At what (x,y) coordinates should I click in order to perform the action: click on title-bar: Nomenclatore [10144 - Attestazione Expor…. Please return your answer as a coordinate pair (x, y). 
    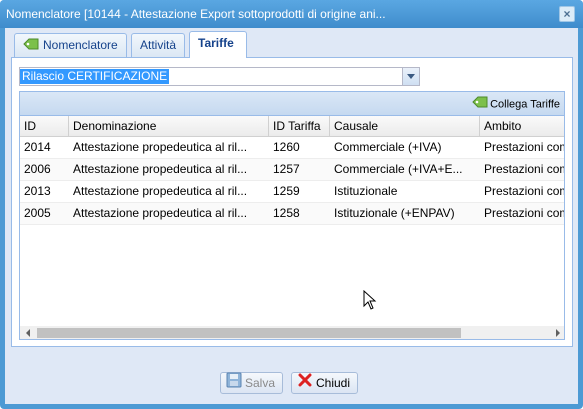
    Looking at the image, I should click on (291, 14).